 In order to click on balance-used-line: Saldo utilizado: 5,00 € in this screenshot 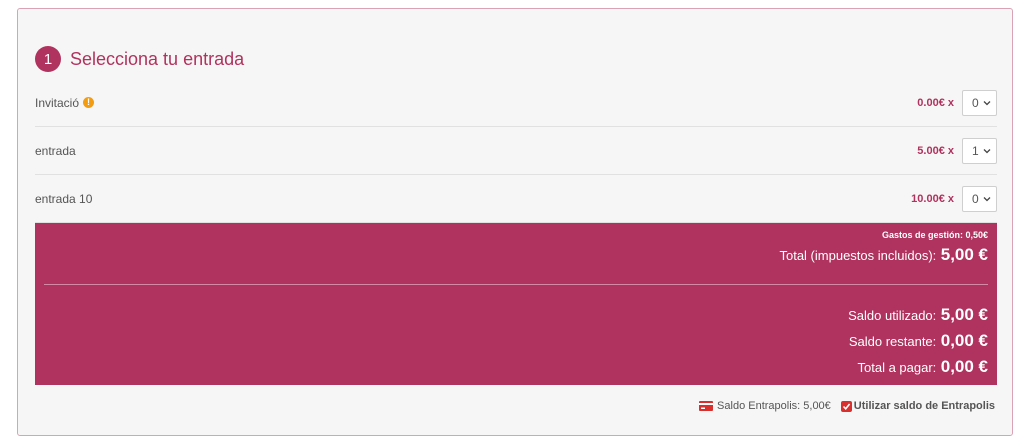, I will do `click(918, 315)`.